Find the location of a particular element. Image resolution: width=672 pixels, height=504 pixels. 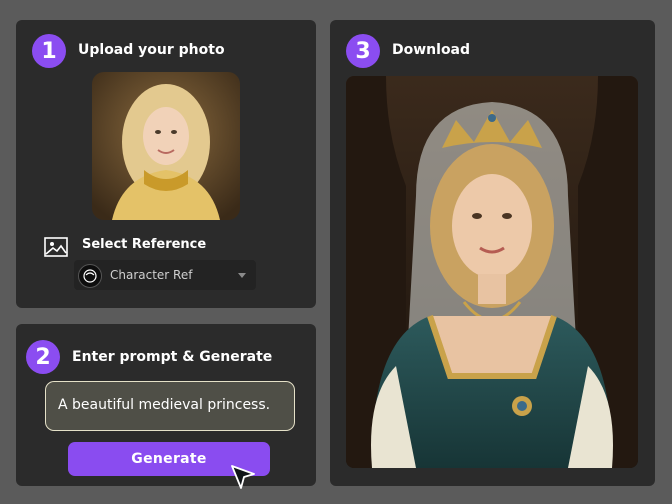

uploaded-photo is located at coordinates (166, 146).